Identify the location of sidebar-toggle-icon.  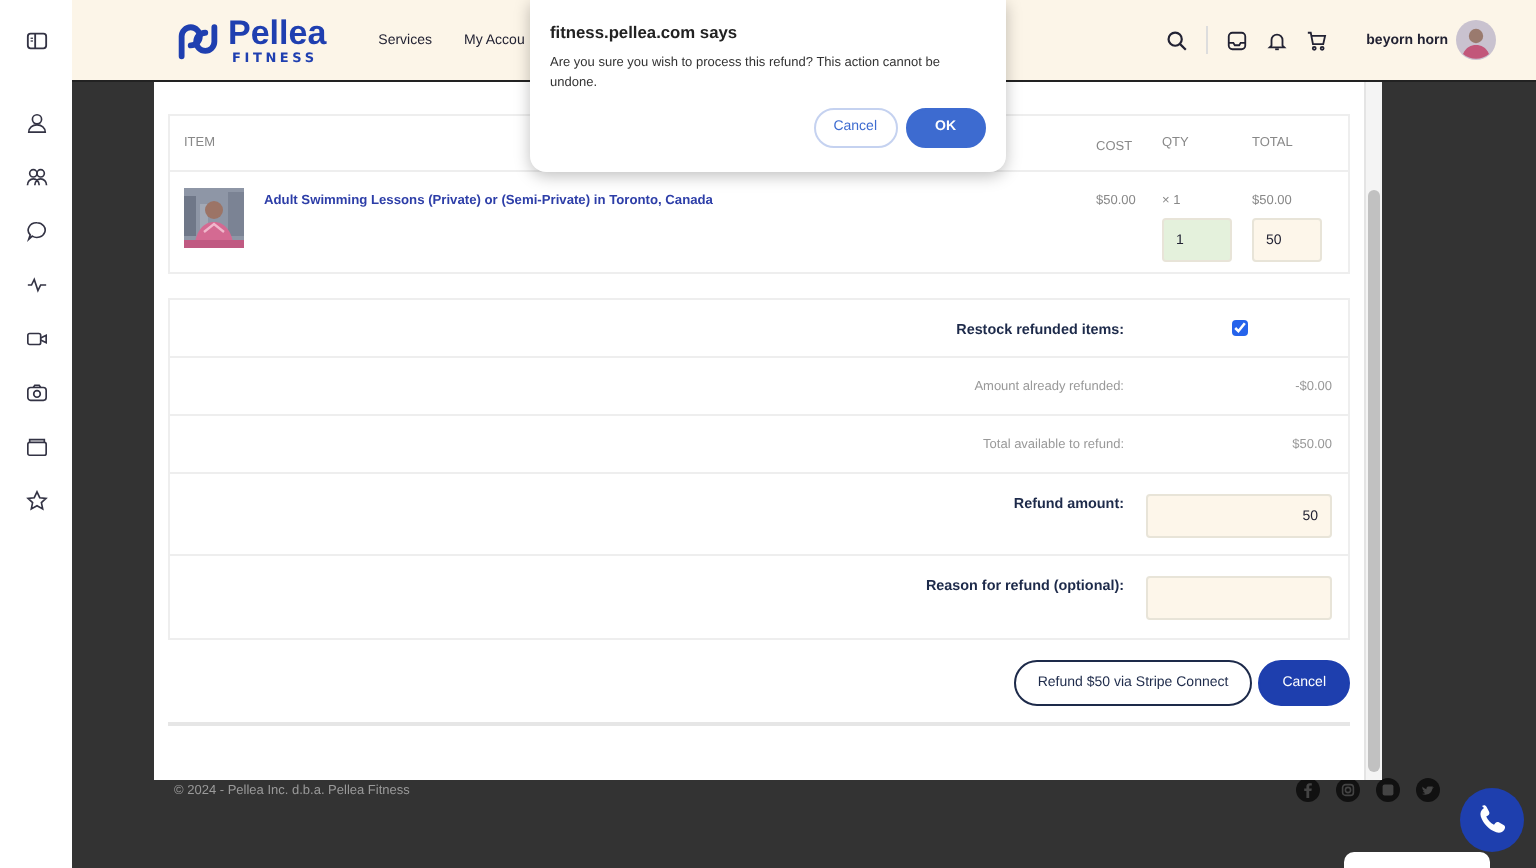
(36, 41).